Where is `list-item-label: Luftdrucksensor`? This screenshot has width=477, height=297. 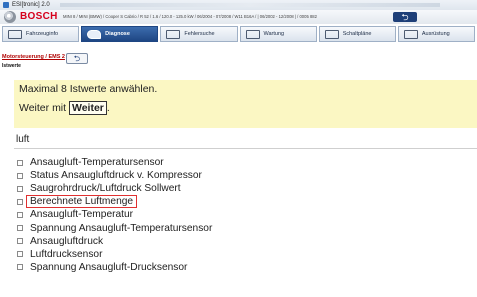
list-item-label: Luftdrucksensor is located at coordinates (66, 254).